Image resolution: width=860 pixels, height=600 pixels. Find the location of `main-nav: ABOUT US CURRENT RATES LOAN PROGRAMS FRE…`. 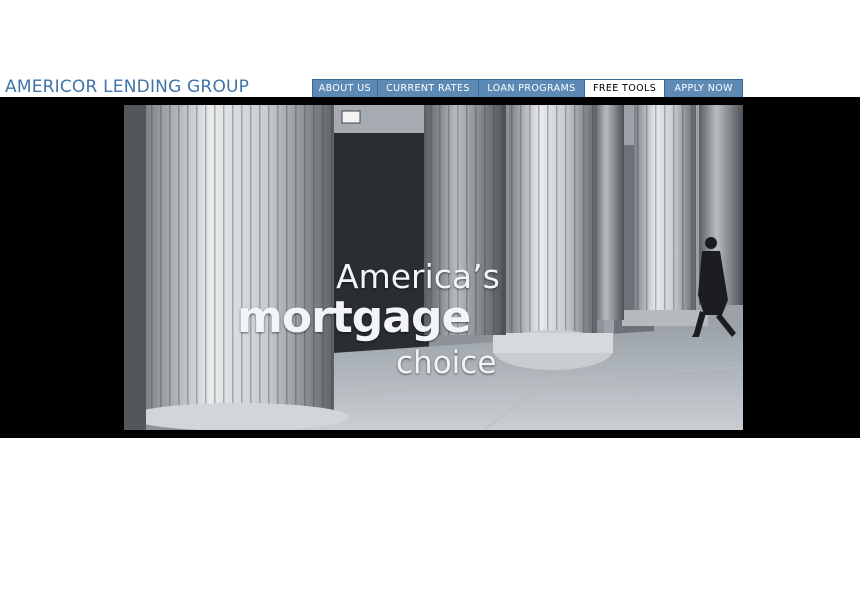

main-nav: ABOUT US CURRENT RATES LOAN PROGRAMS FRE… is located at coordinates (527, 88).